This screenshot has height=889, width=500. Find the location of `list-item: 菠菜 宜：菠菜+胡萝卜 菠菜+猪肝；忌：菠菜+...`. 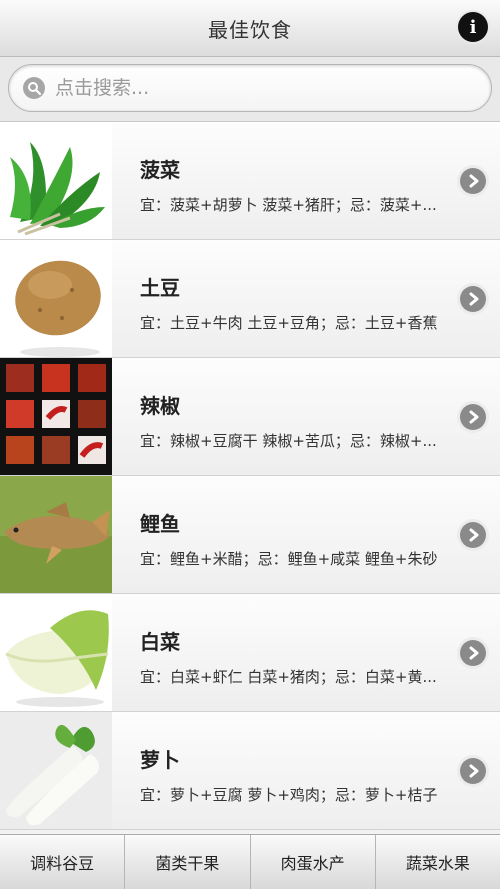

list-item: 菠菜 宜：菠菜+胡萝卜 菠菜+猪肝；忌：菠菜+... is located at coordinates (250, 181).